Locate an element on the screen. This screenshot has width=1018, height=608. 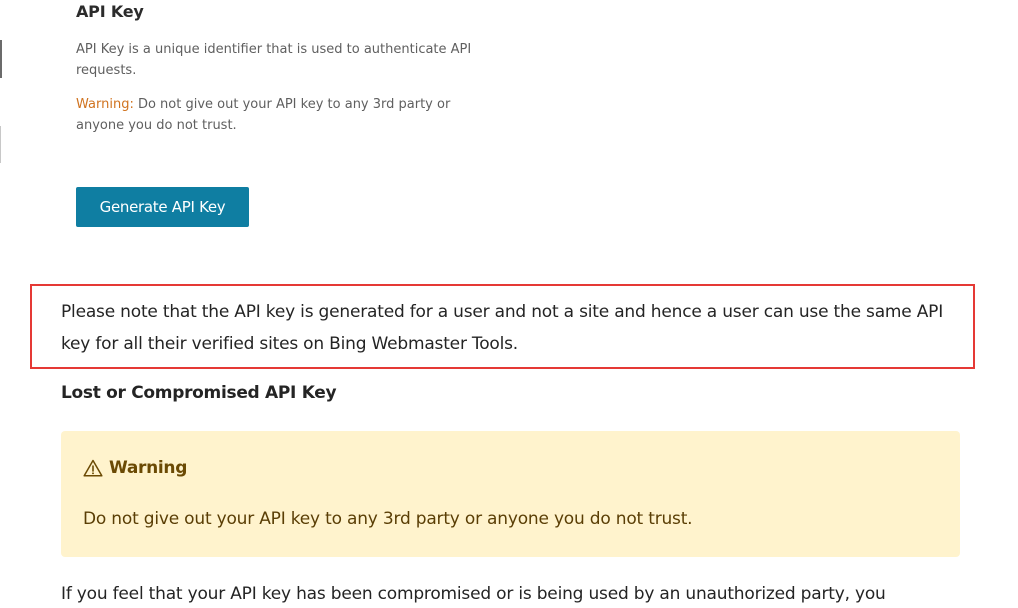
left-edge-divider is located at coordinates (0, 144).